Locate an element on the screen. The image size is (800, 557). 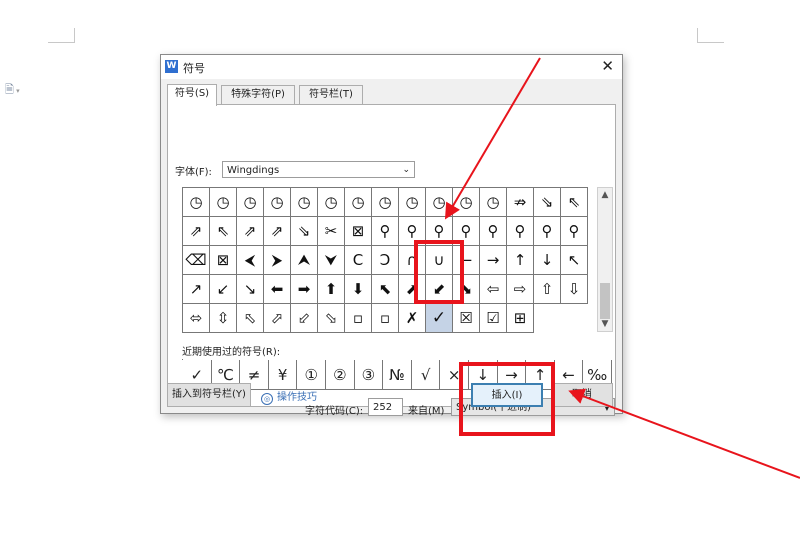
annotation-arrow-top is located at coordinates (492, 138).